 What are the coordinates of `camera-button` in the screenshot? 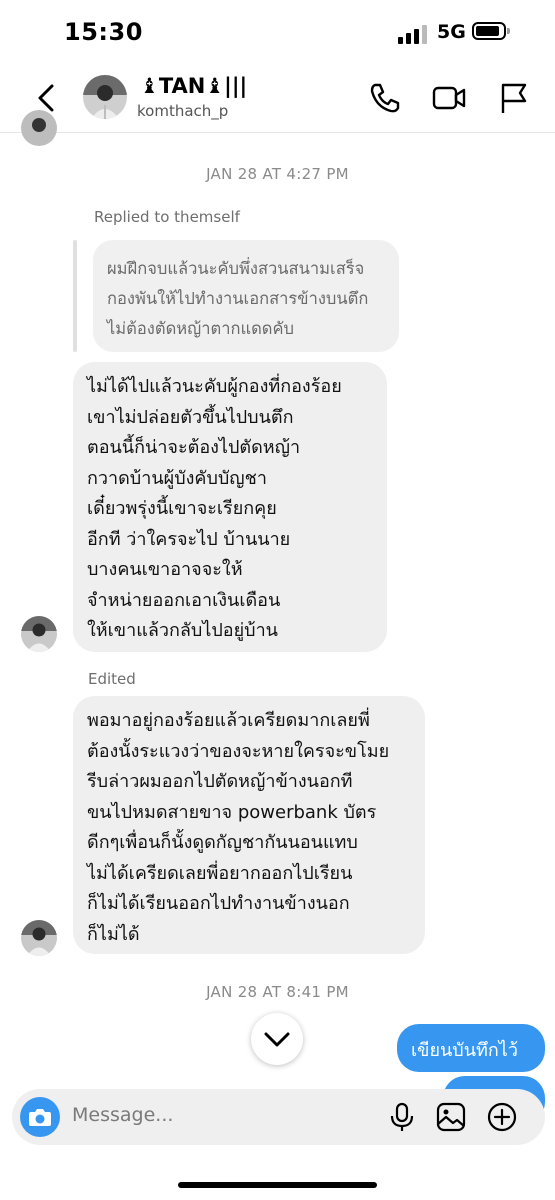 It's located at (40, 1117).